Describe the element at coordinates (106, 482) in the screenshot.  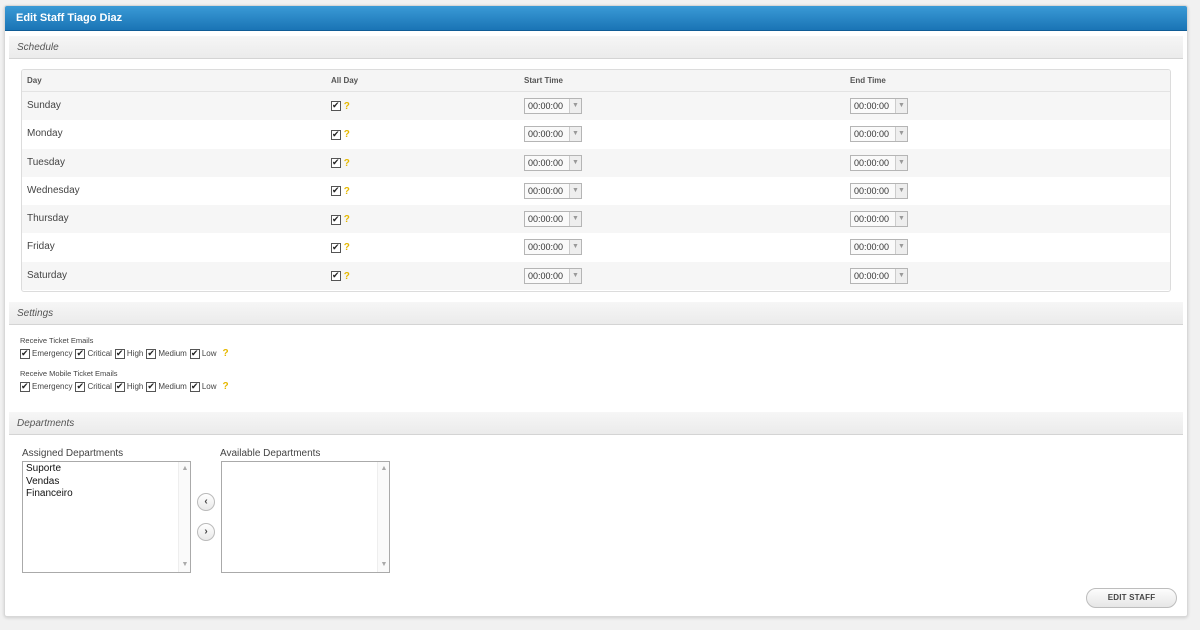
I see `department-option: Vendas` at that location.